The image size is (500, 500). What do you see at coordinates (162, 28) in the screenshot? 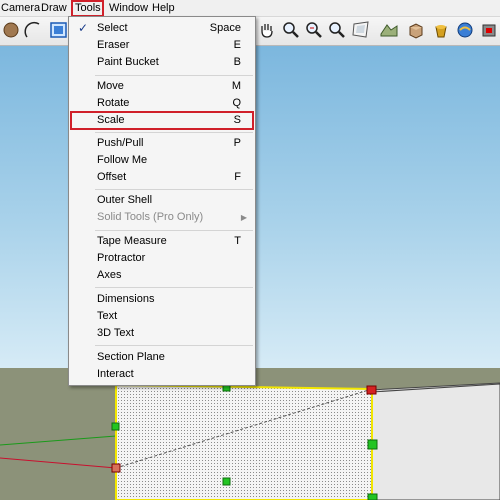
I see `menu-item-select: ✓ Select Space` at bounding box center [162, 28].